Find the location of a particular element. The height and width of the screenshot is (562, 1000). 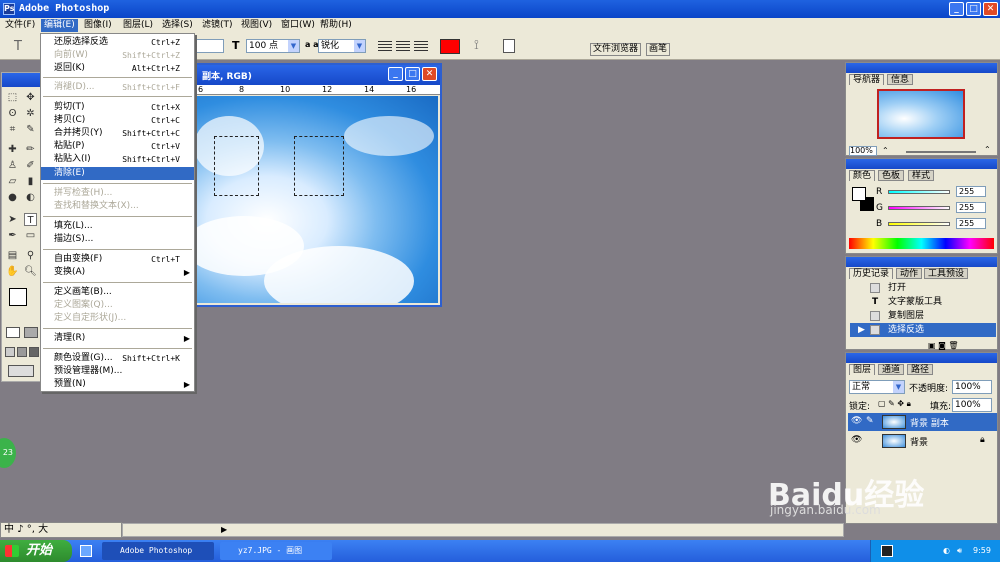

zoom-out-icon: ⌃ is located at coordinates (885, 150).